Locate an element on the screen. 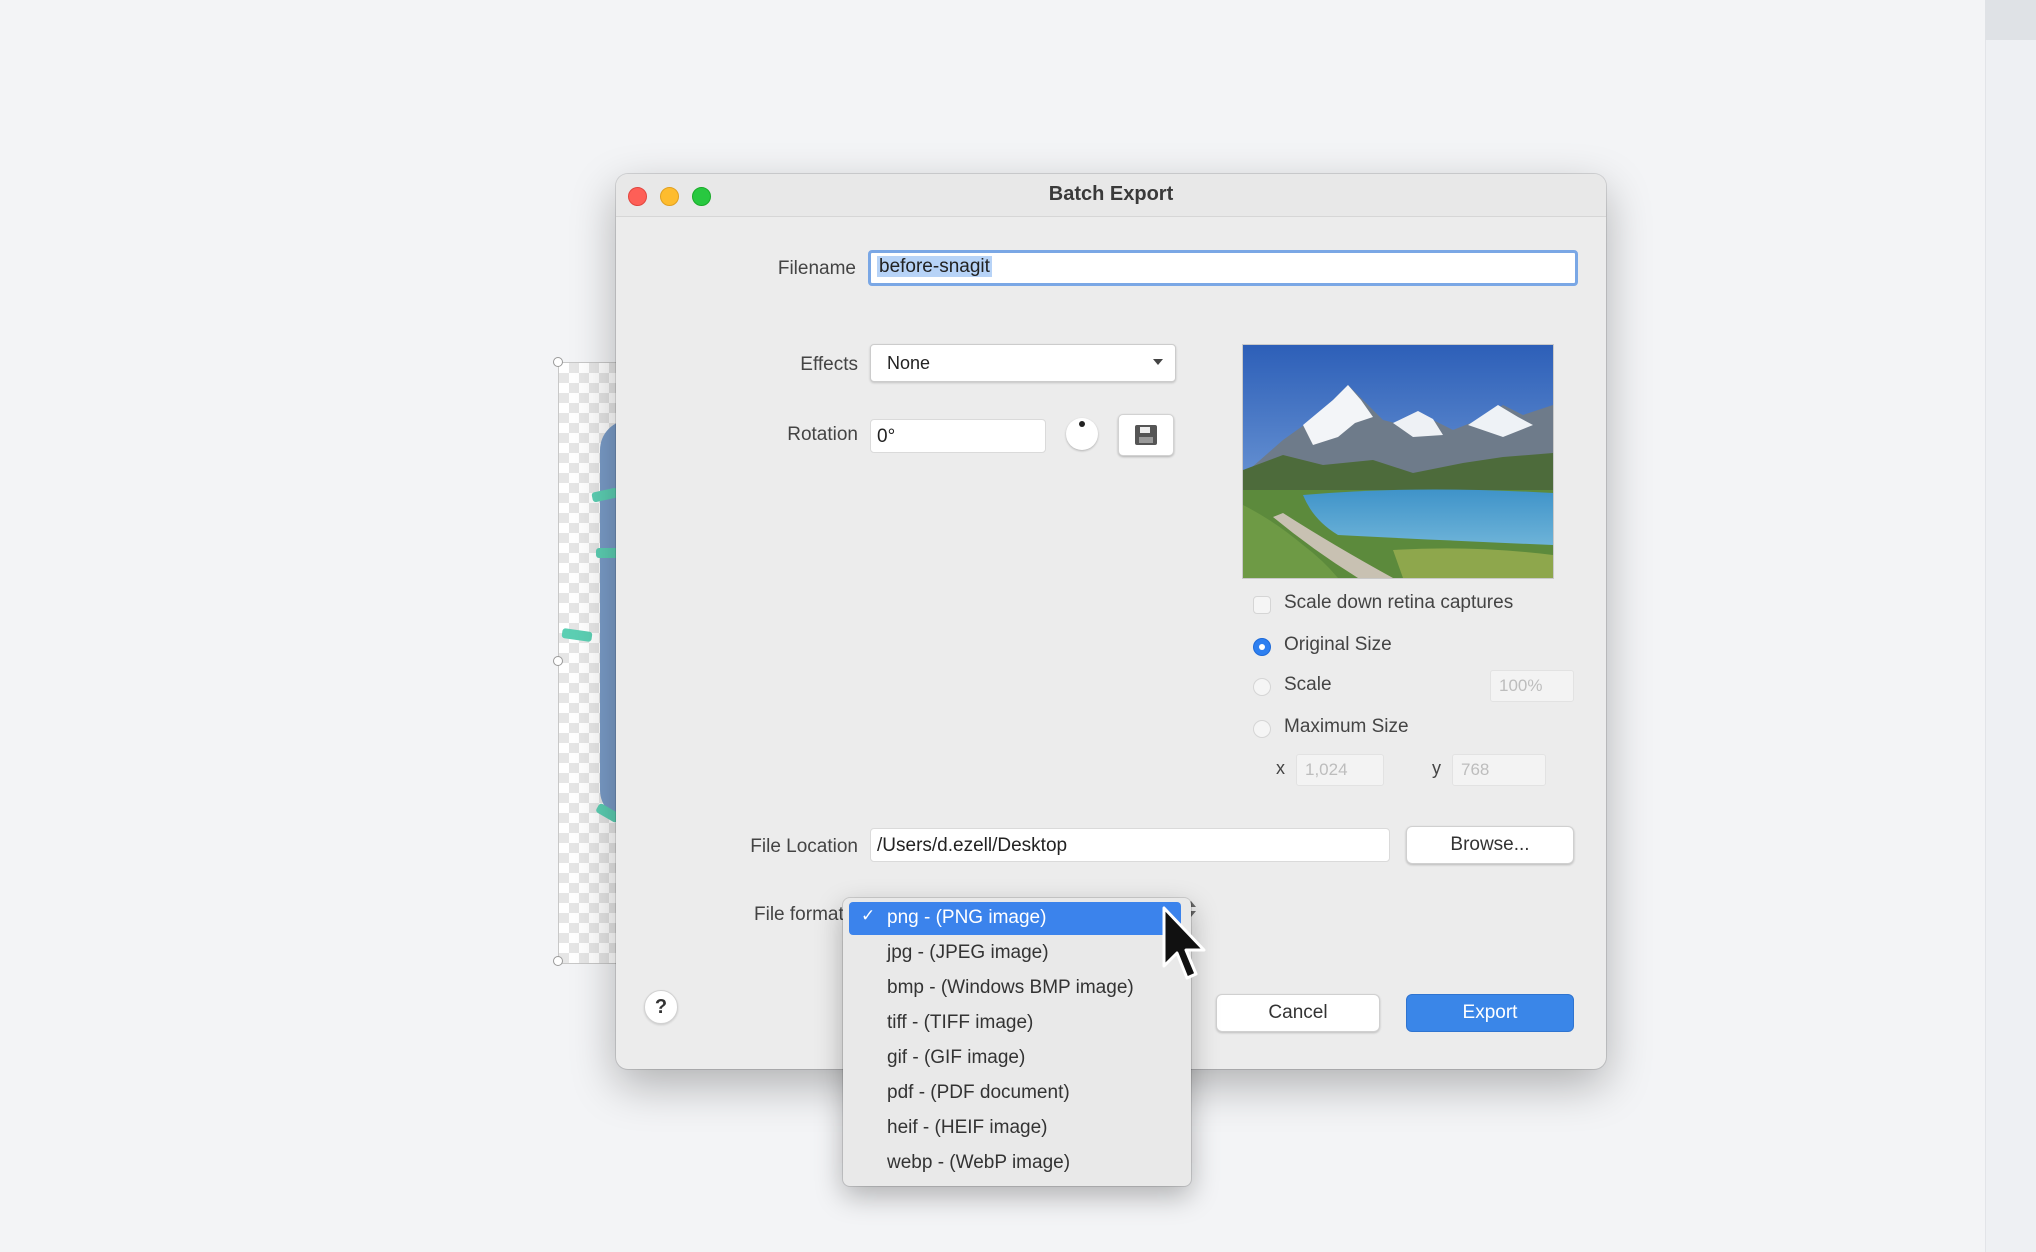 The width and height of the screenshot is (2036, 1252). window-title: Batch Export is located at coordinates (1111, 194).